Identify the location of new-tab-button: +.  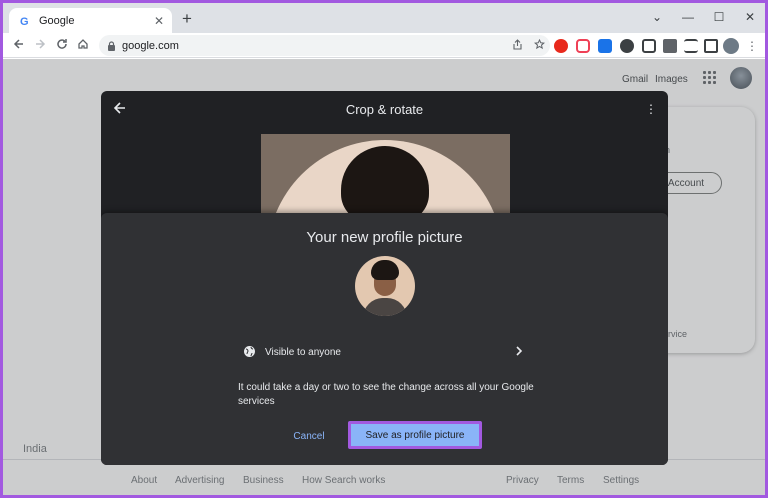
(187, 19).